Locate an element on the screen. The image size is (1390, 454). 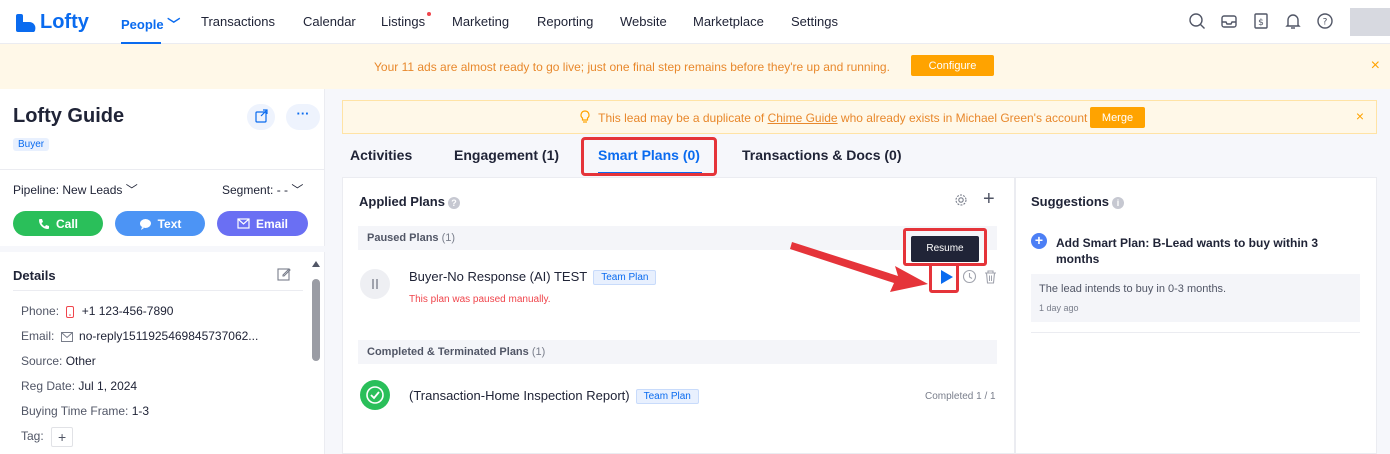
detail-label: Email: is located at coordinates (38, 336).